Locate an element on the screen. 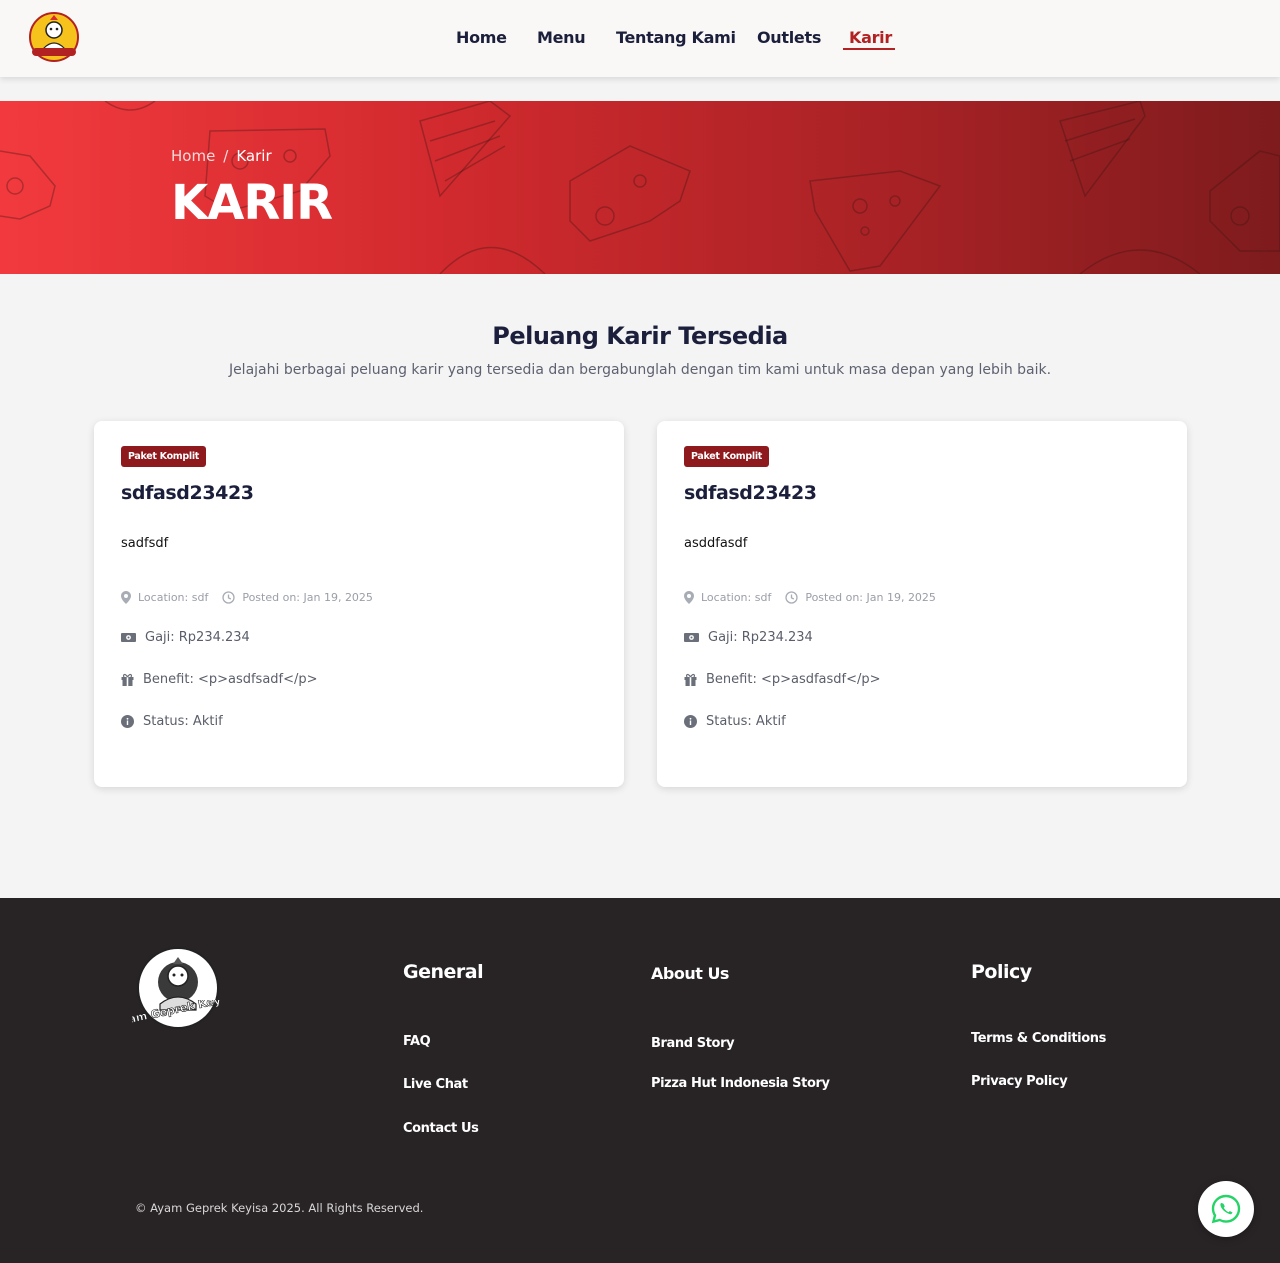  breadcrumb-home-link: Home is located at coordinates (193, 156).